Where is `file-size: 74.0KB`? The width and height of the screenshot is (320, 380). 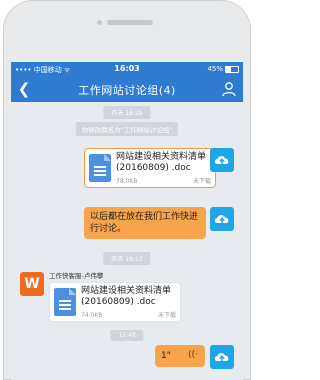
file-size: 74.0KB is located at coordinates (92, 315).